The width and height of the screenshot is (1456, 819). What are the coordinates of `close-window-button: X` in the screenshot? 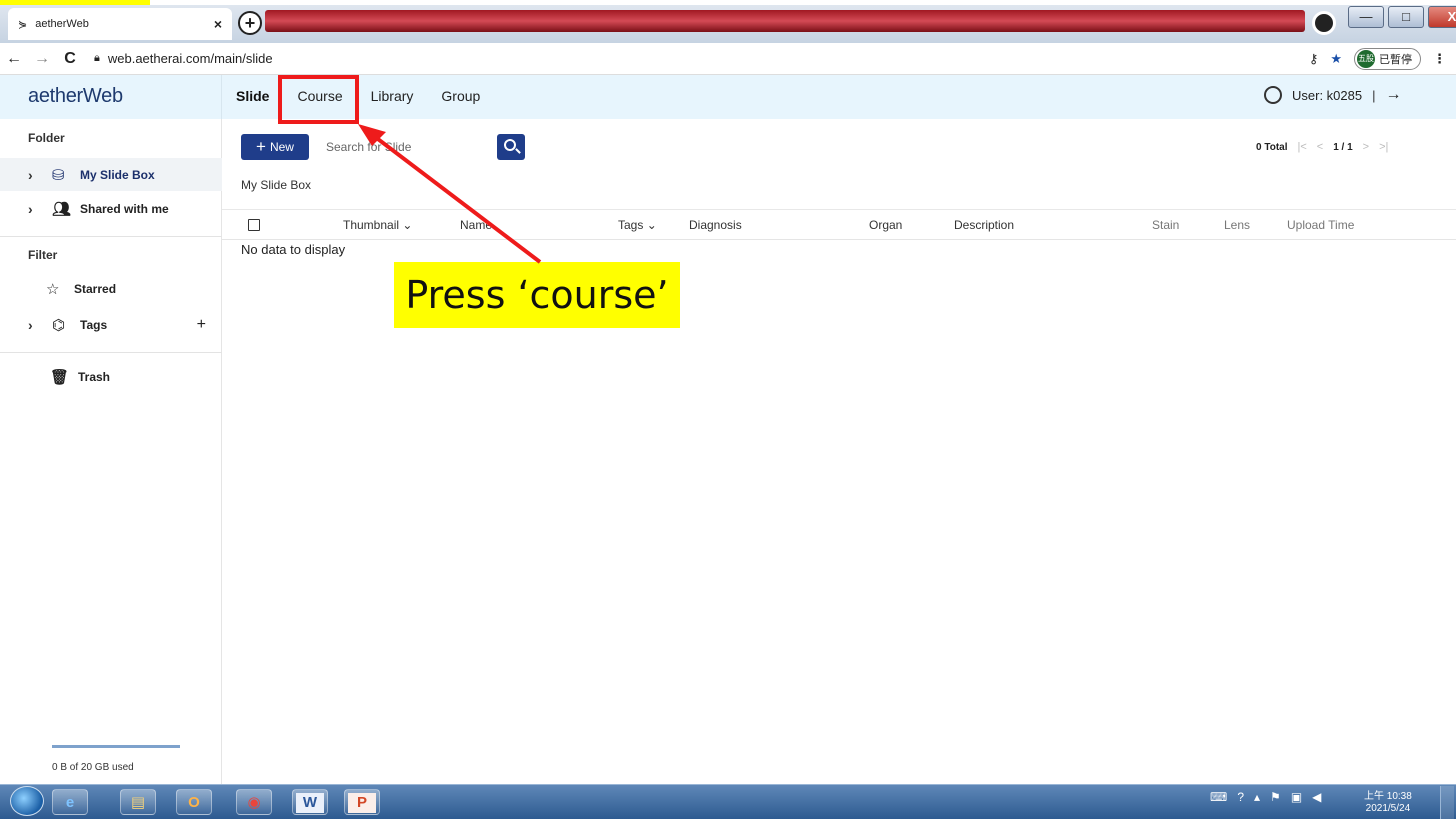 It's located at (1442, 17).